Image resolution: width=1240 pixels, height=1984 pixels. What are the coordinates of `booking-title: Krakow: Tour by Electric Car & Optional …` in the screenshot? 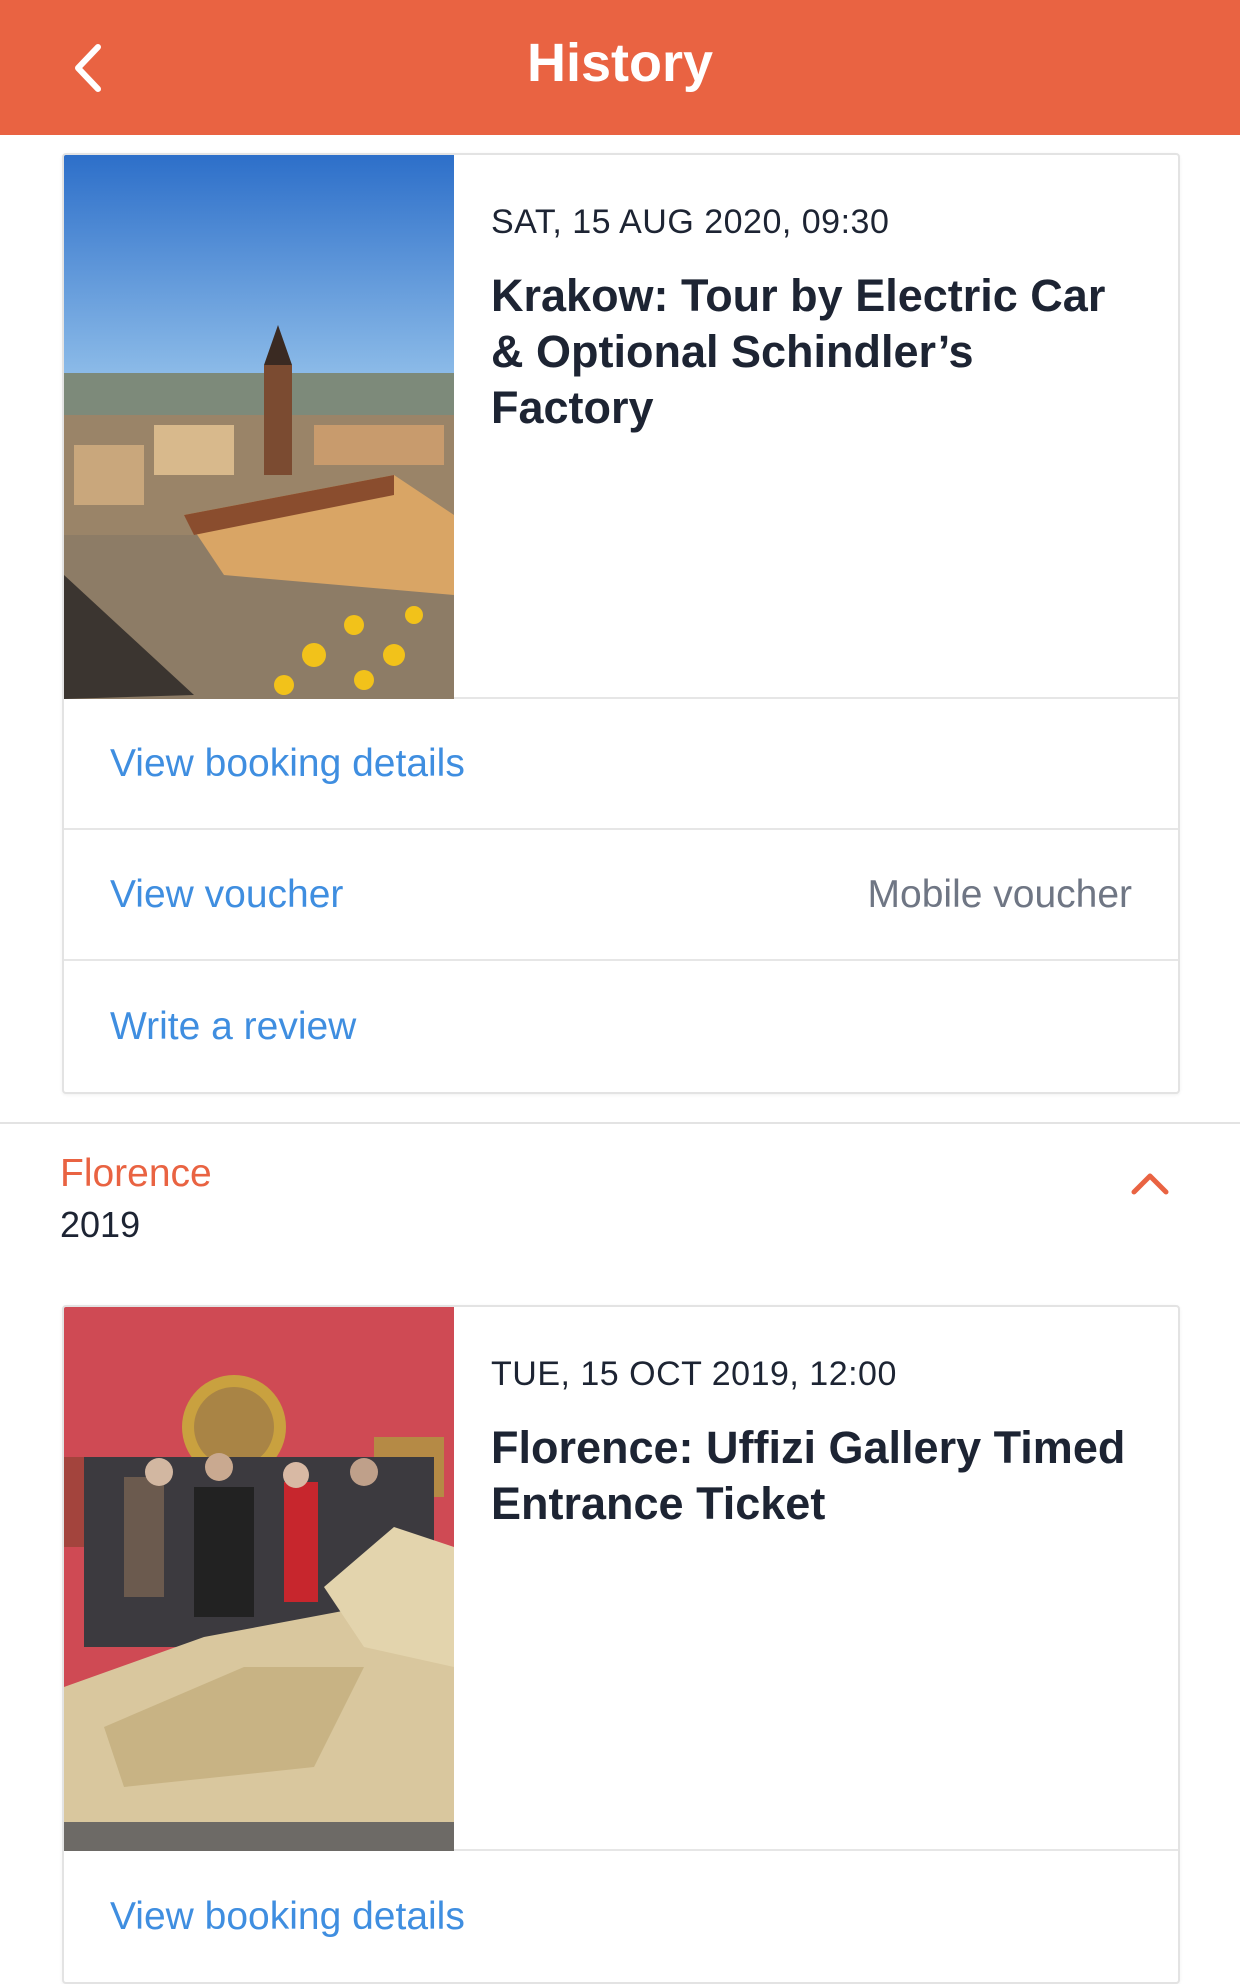 It's located at (798, 351).